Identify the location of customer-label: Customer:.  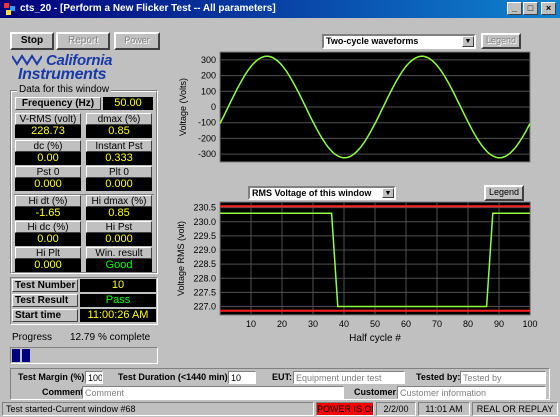
(377, 392).